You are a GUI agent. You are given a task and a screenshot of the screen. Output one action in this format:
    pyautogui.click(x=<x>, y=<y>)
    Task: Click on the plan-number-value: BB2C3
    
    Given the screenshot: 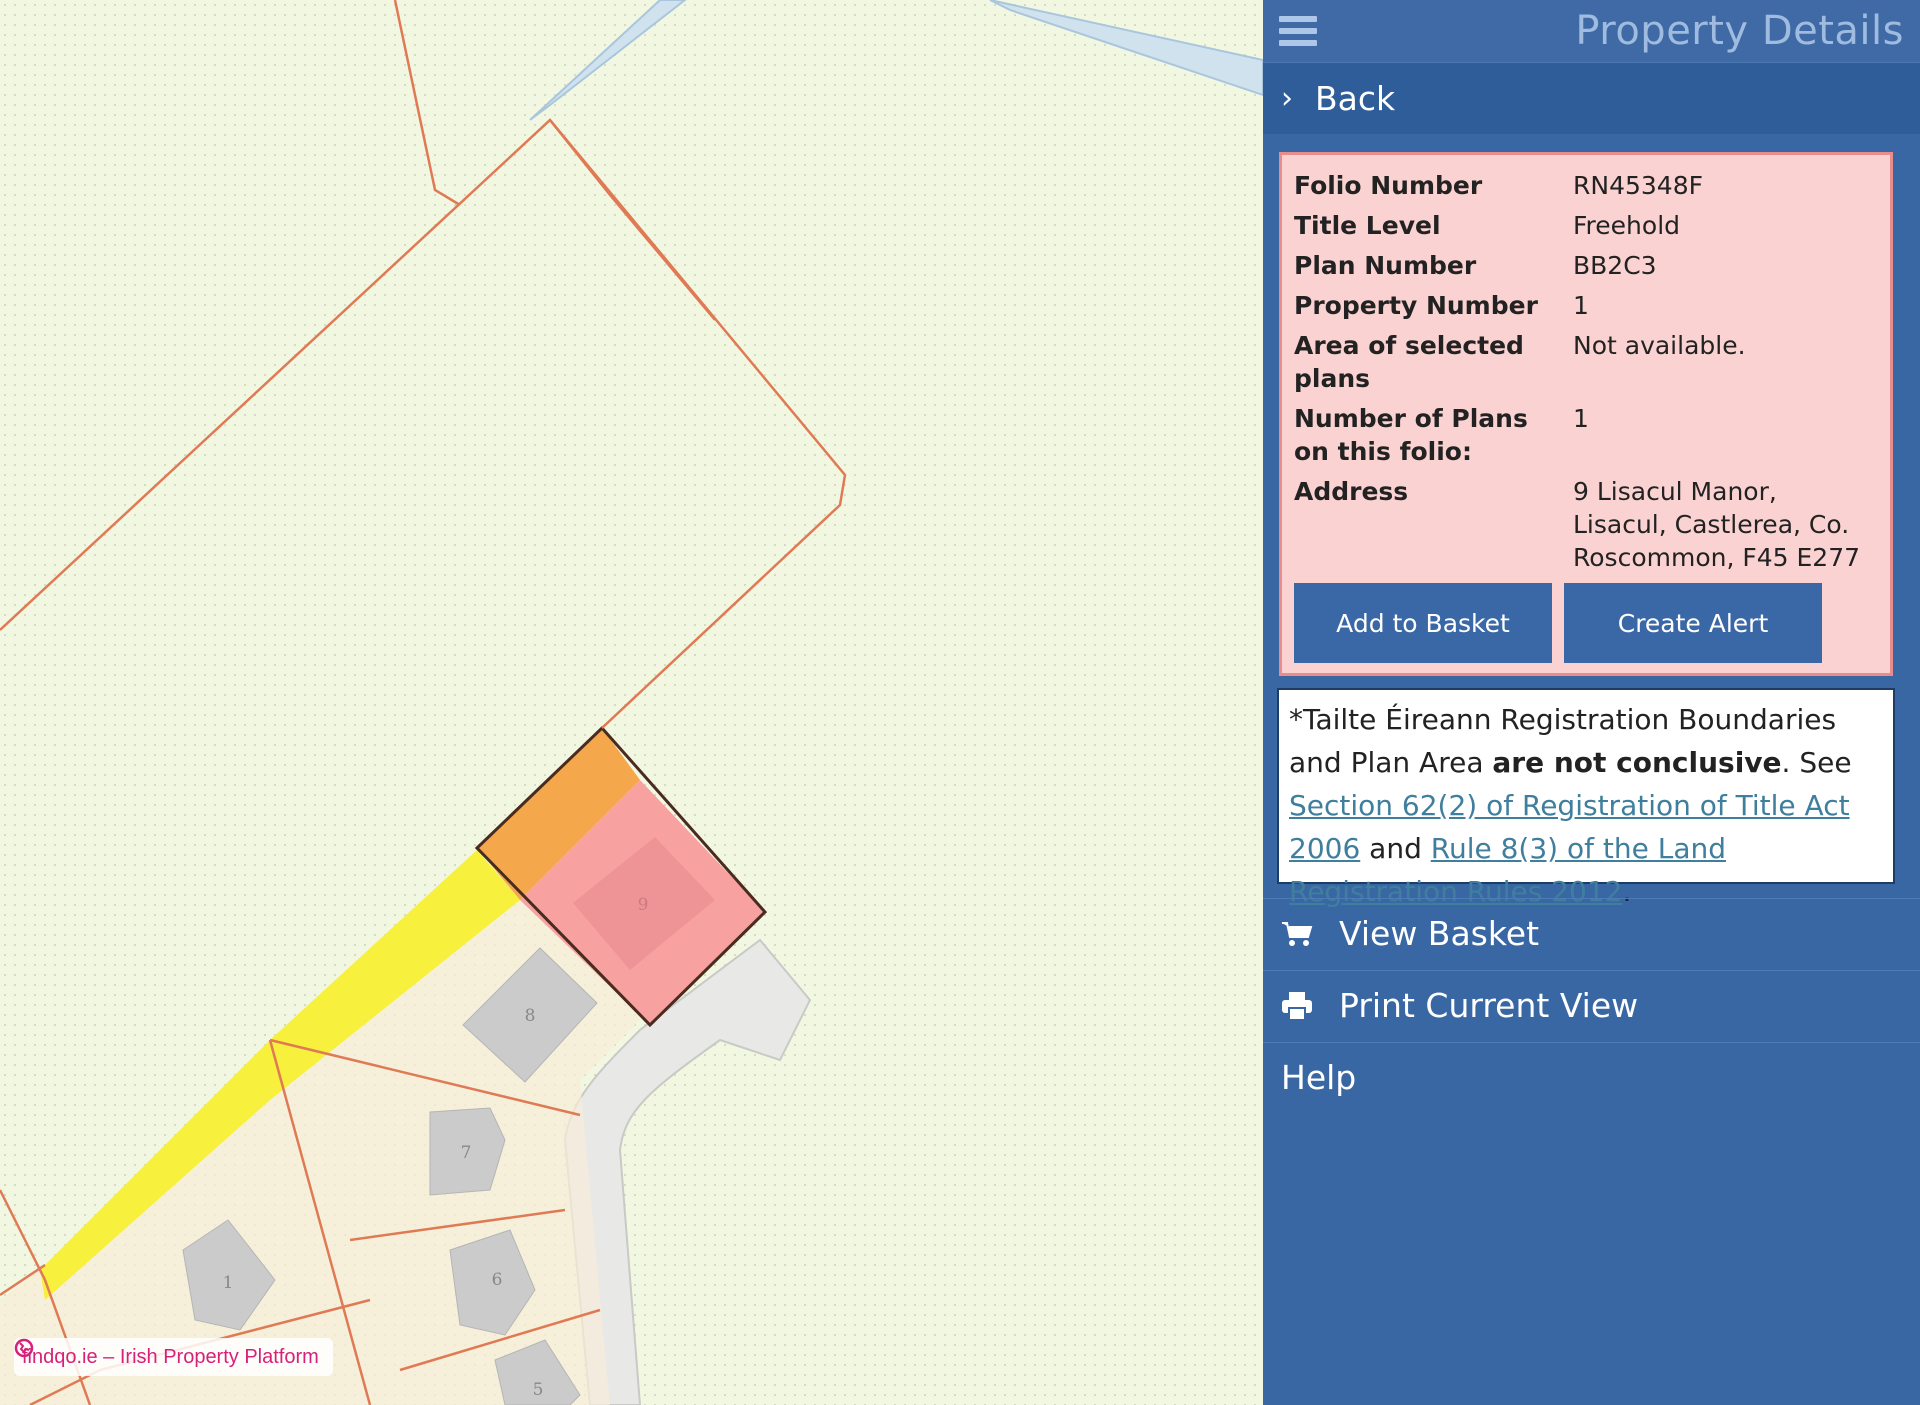 What is the action you would take?
    pyautogui.click(x=1615, y=265)
    